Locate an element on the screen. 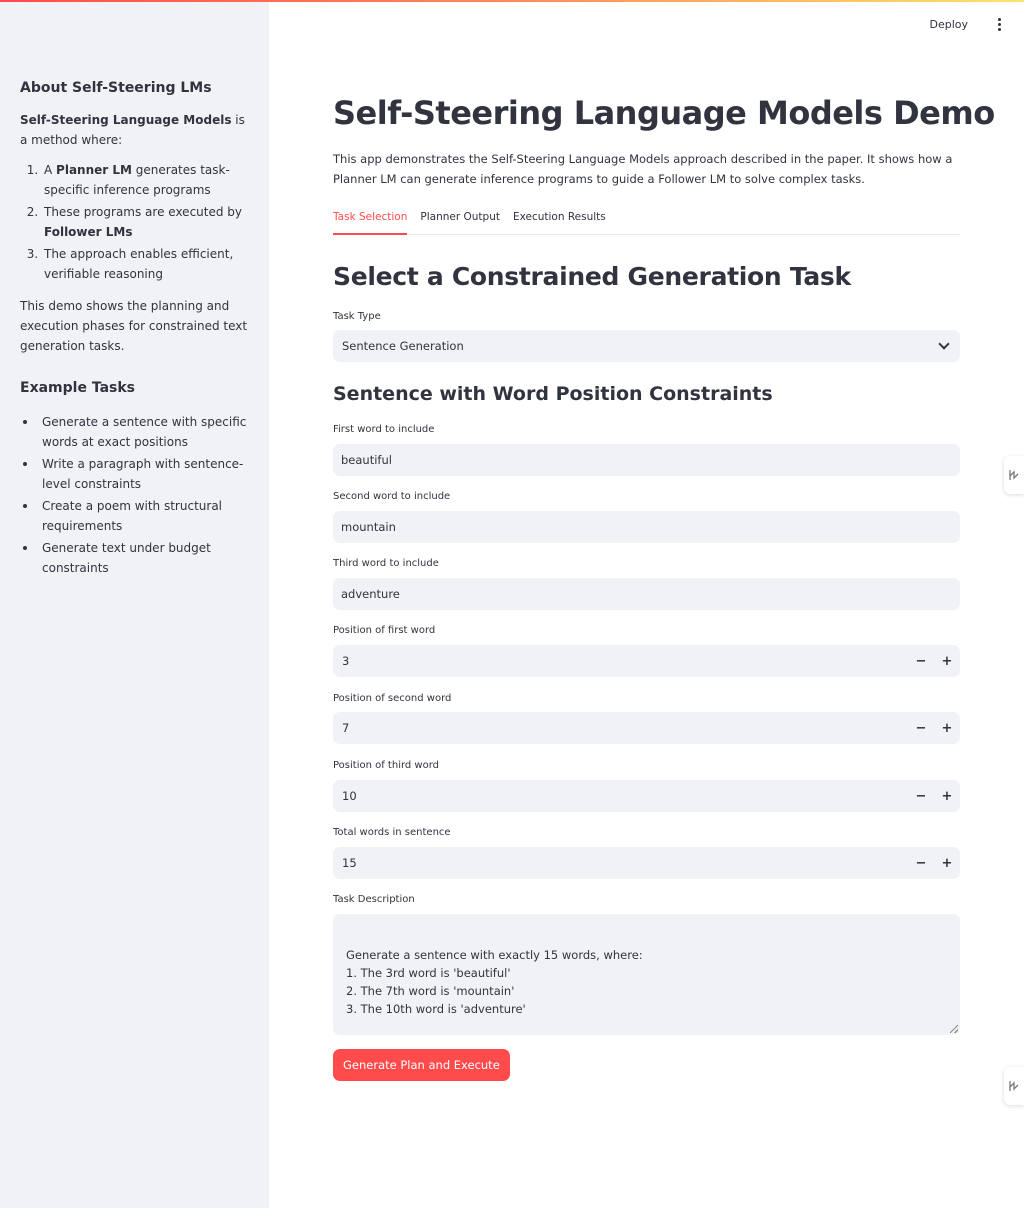 Image resolution: width=1024 pixels, height=1208 pixels. resize-handle-icon is located at coordinates (954, 1029).